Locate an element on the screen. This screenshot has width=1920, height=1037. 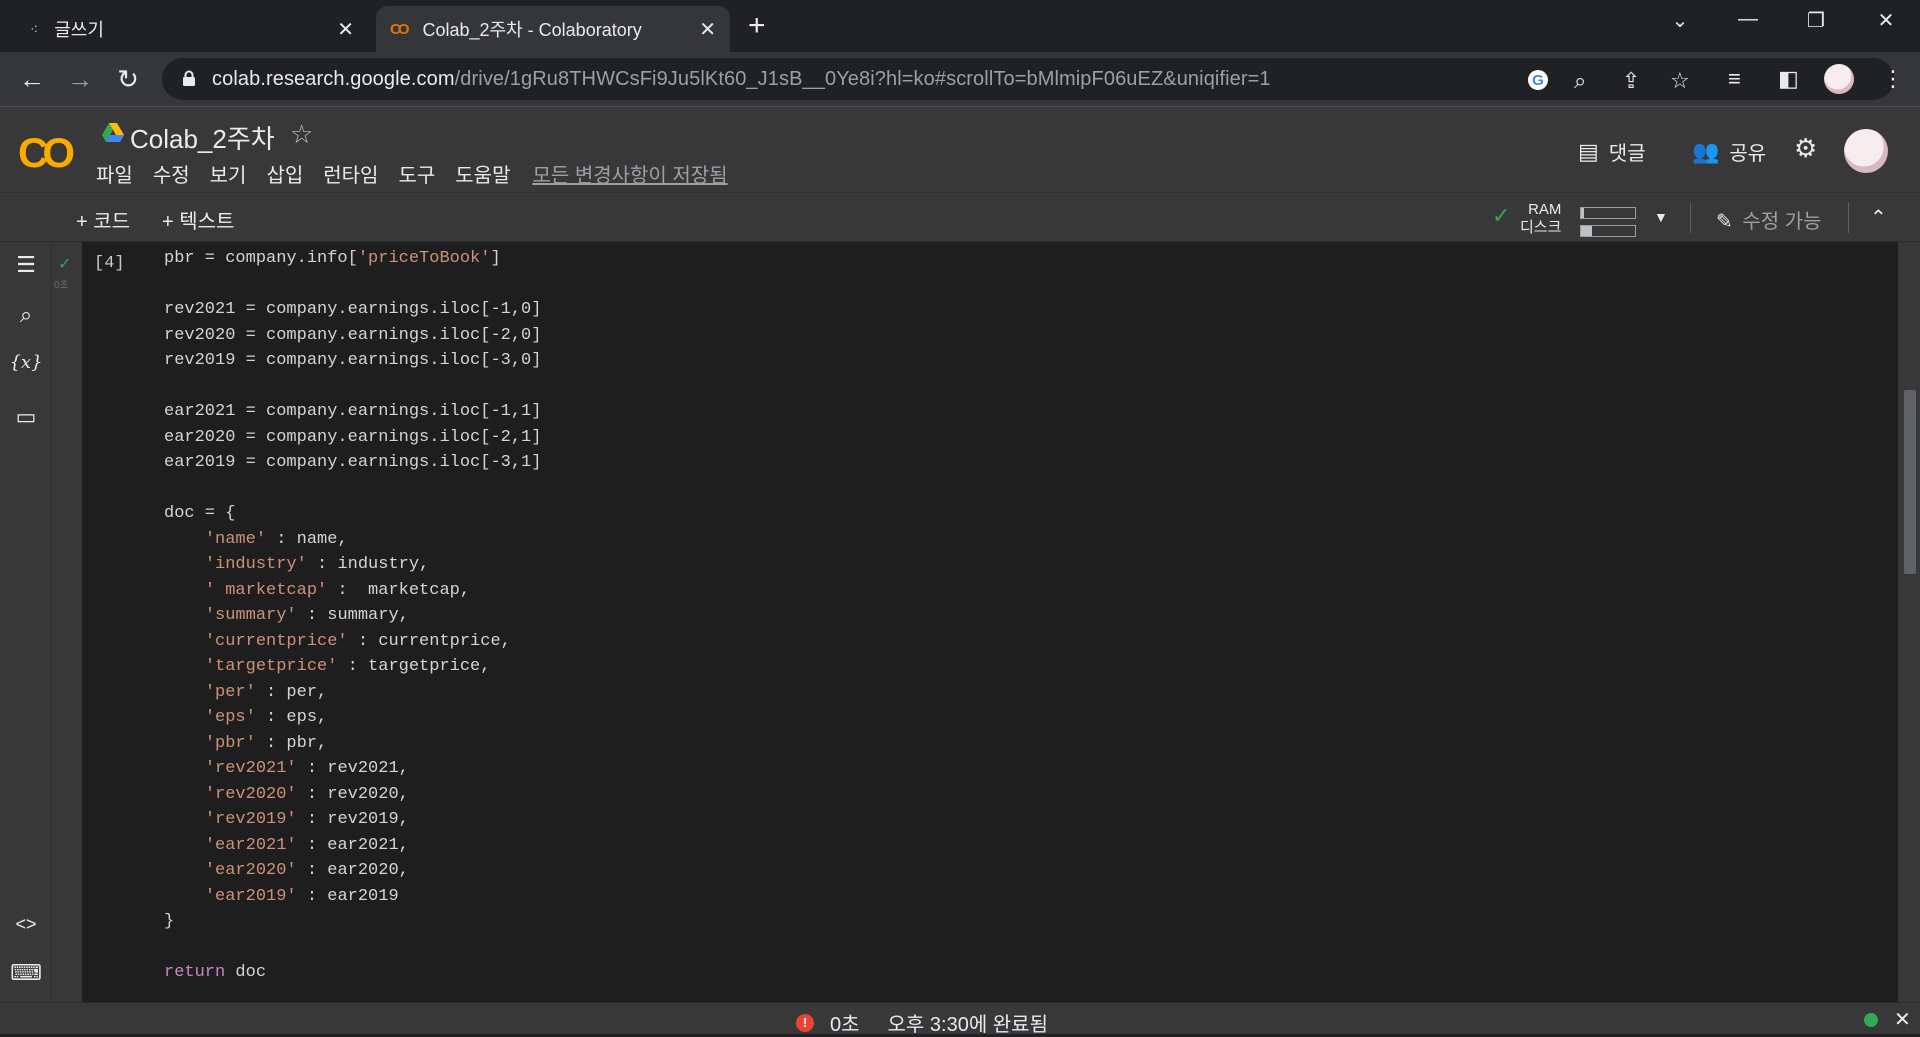
add-text-button: + 텍스트 is located at coordinates (198, 219).